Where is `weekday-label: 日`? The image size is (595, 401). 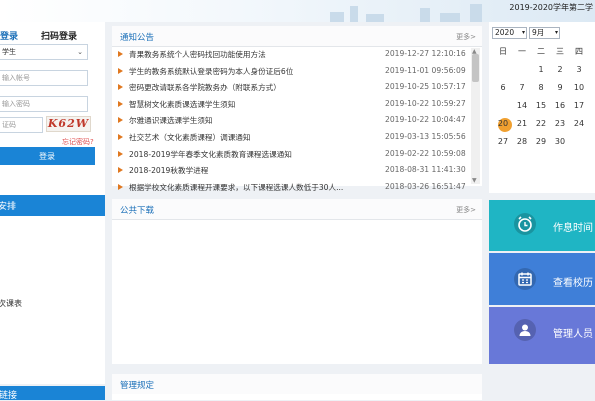 weekday-label: 日 is located at coordinates (503, 51).